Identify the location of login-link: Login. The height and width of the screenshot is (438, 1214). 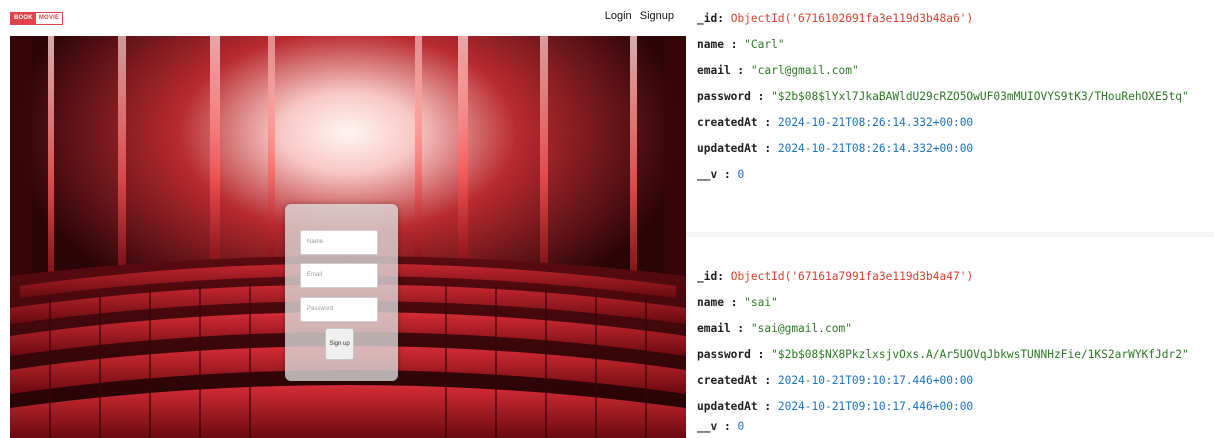
(618, 16).